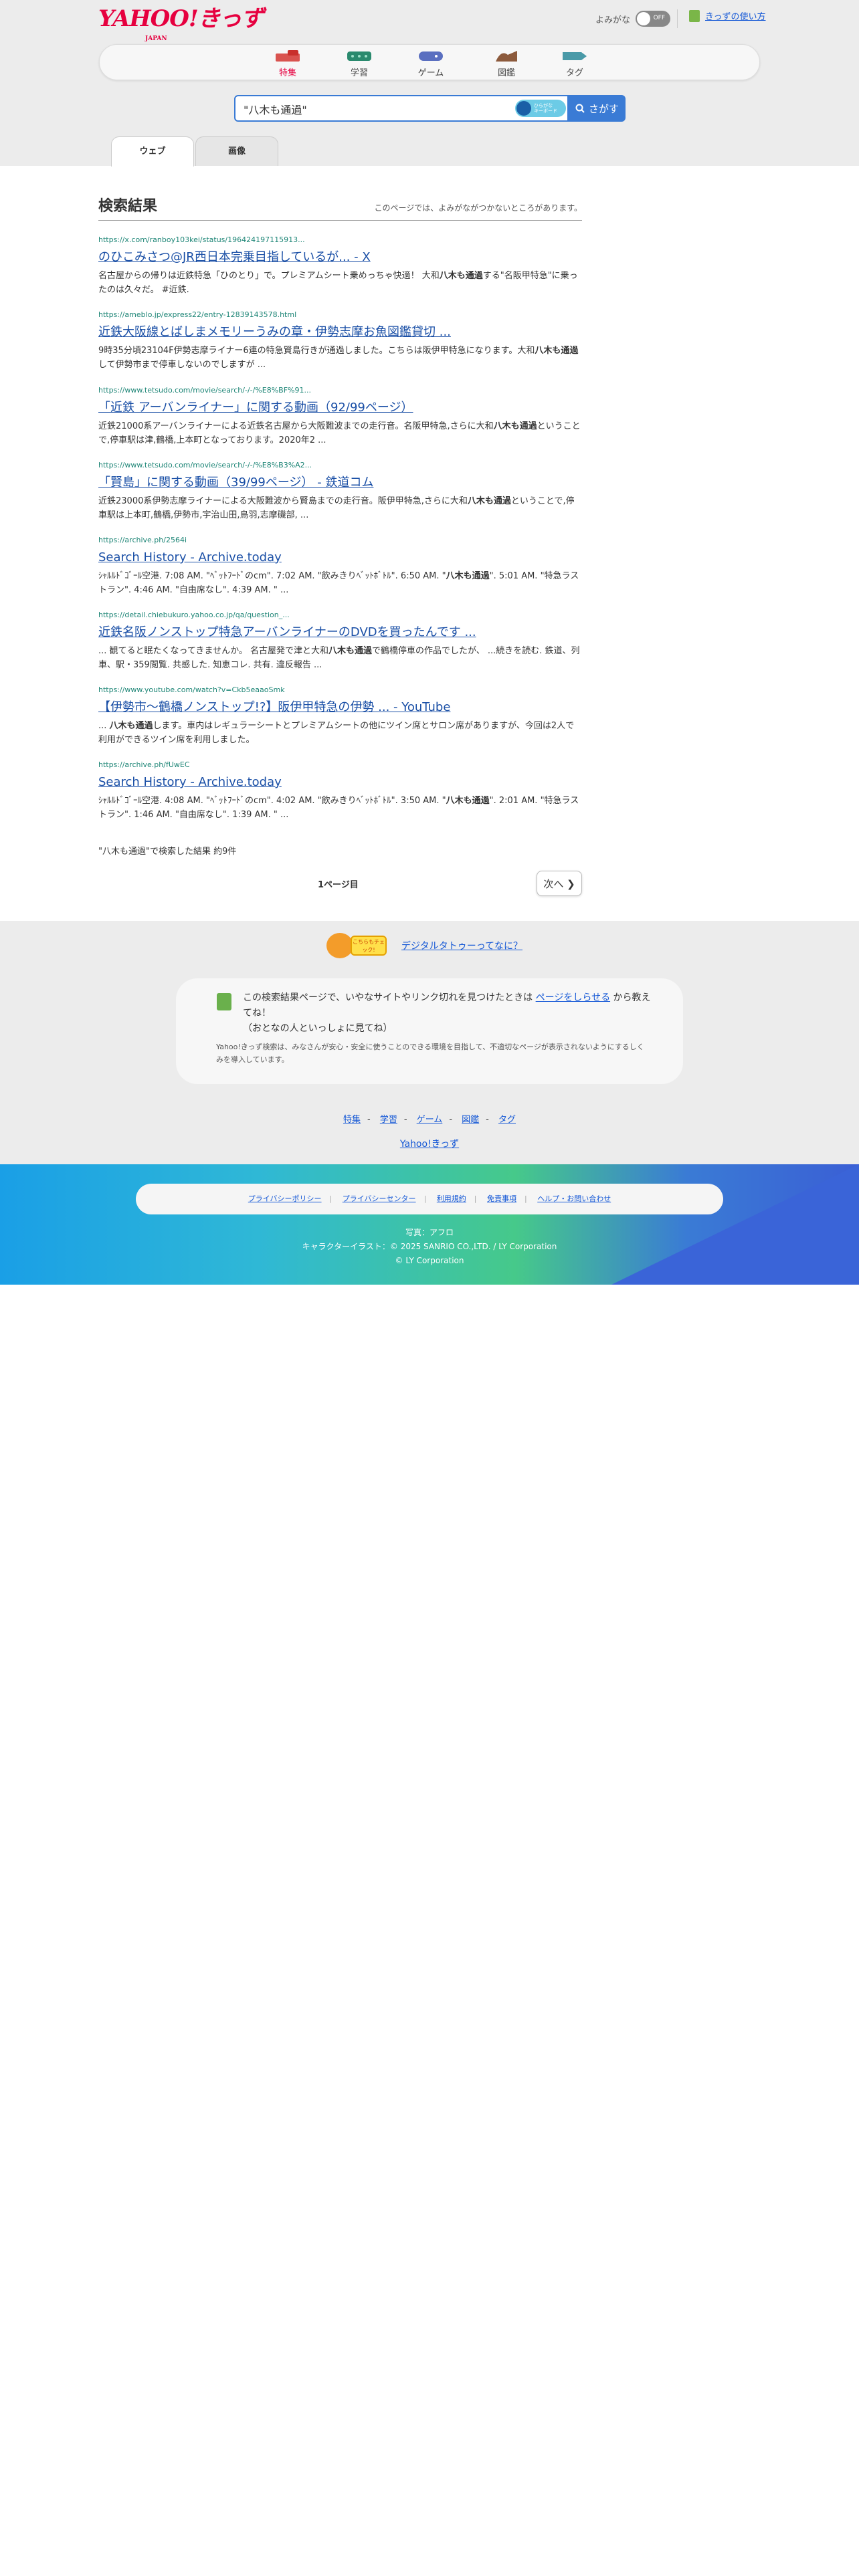  I want to click on footer-nav-game: ゲーム, so click(430, 1120).